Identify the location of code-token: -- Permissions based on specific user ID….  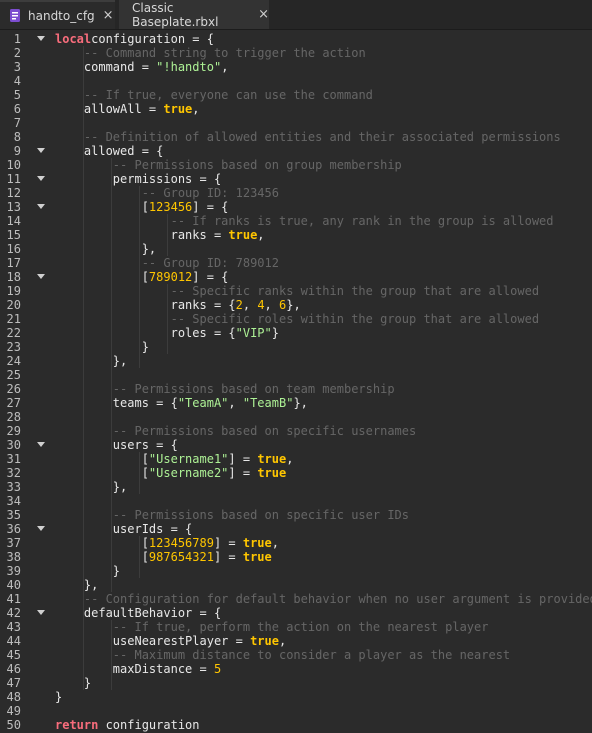
(261, 515).